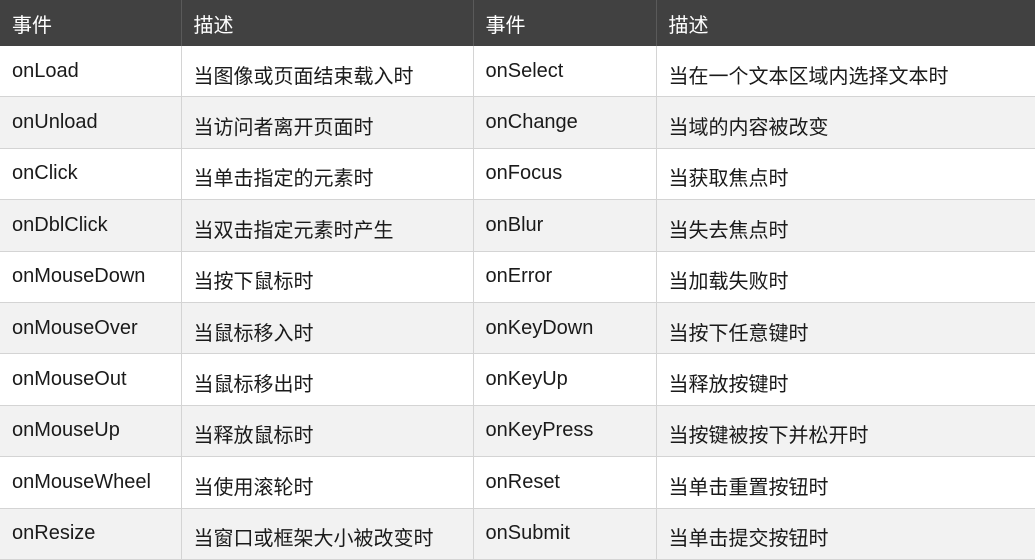  Describe the element at coordinates (565, 328) in the screenshot. I see `event-name-cell: onKeyDown` at that location.